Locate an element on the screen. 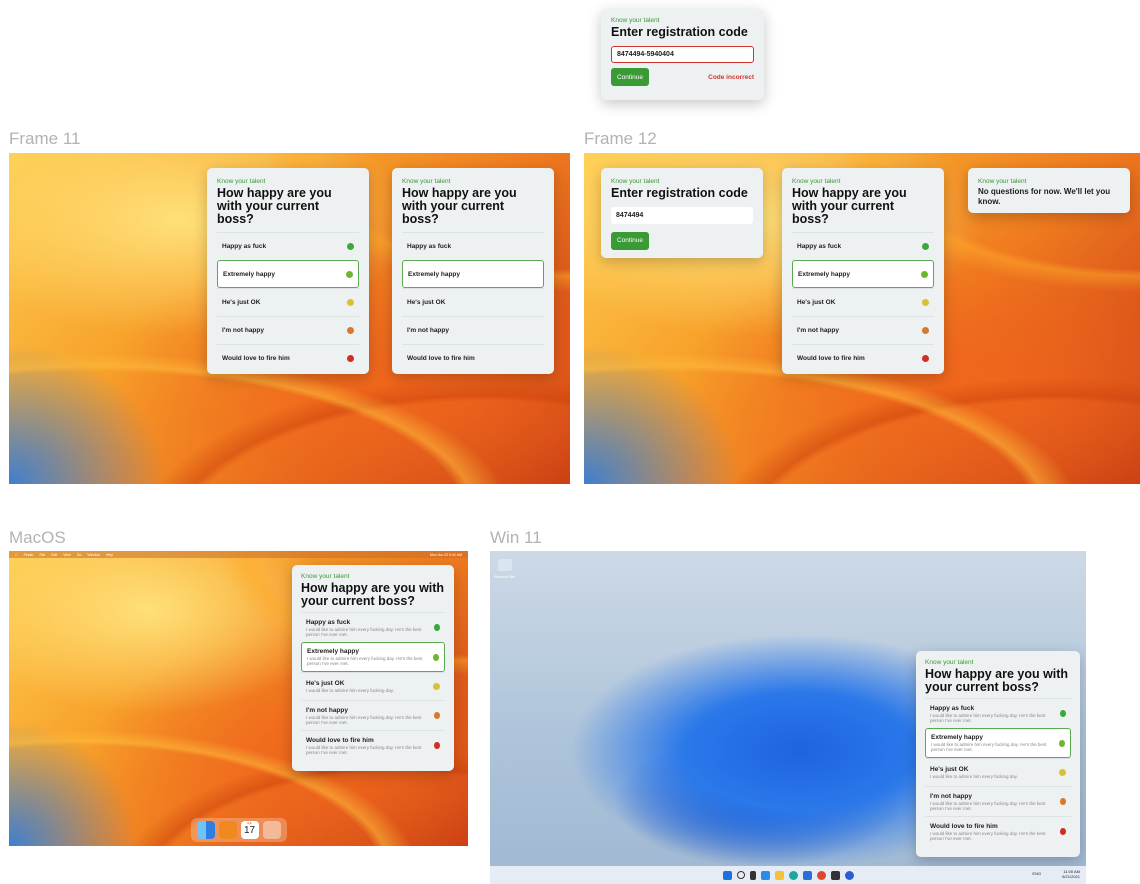 This screenshot has width=1140, height=884. edge-icon is located at coordinates (793, 875).